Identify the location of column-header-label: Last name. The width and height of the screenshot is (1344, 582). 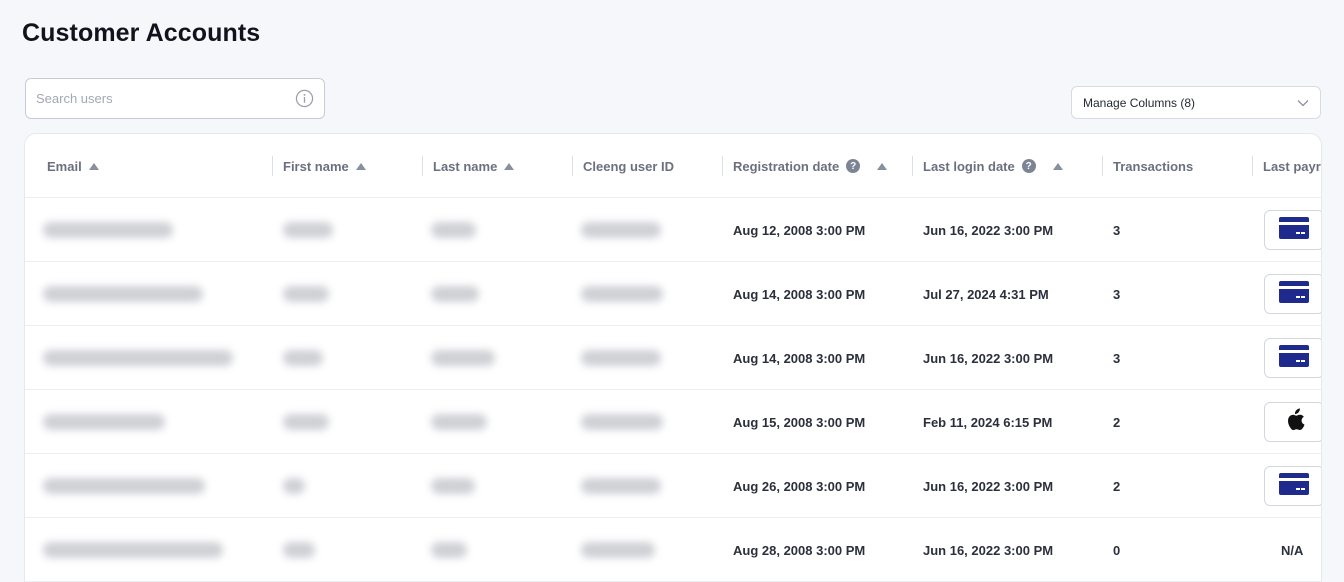
(465, 166).